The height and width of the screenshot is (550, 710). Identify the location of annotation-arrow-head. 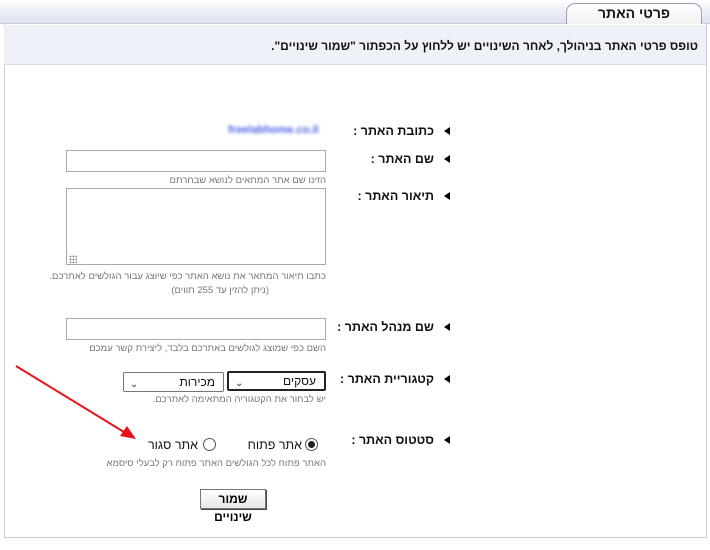
(128, 432).